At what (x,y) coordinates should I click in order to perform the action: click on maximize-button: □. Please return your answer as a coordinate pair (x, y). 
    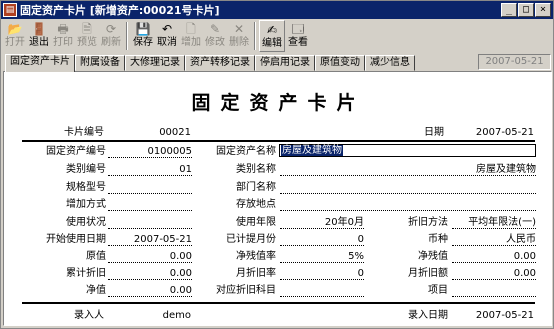
    Looking at the image, I should click on (526, 10).